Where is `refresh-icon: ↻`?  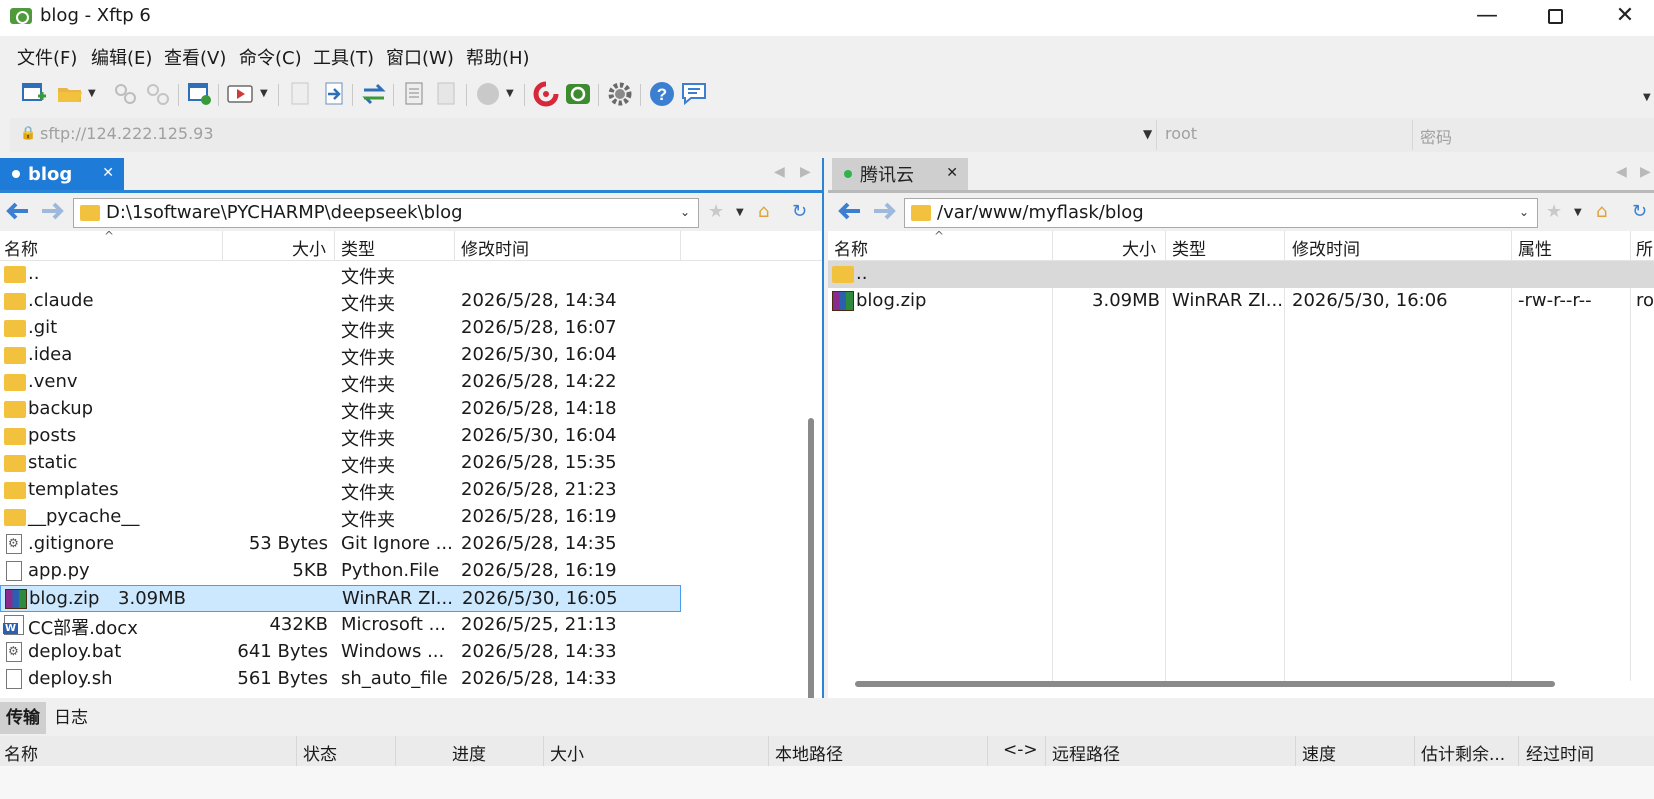 refresh-icon: ↻ is located at coordinates (1639, 211).